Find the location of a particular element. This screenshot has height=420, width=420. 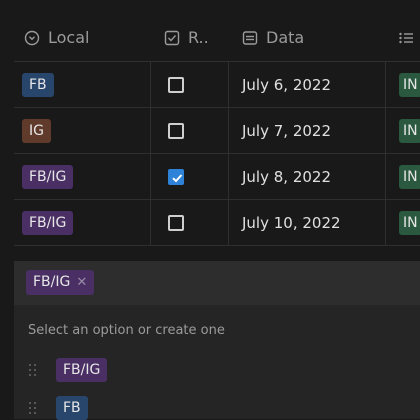

selected-tags-bar: FB/IG ✕ is located at coordinates (217, 283).